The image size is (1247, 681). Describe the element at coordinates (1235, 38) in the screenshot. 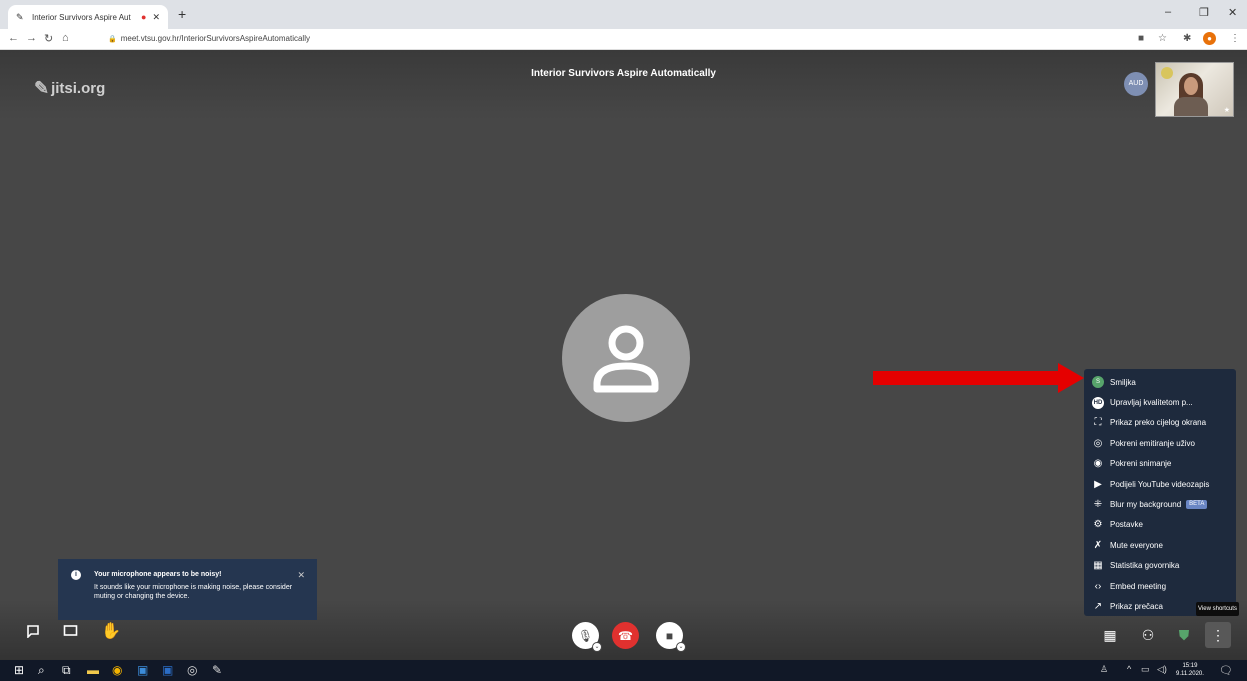

I see `browser-menu-icon: ⋮` at that location.